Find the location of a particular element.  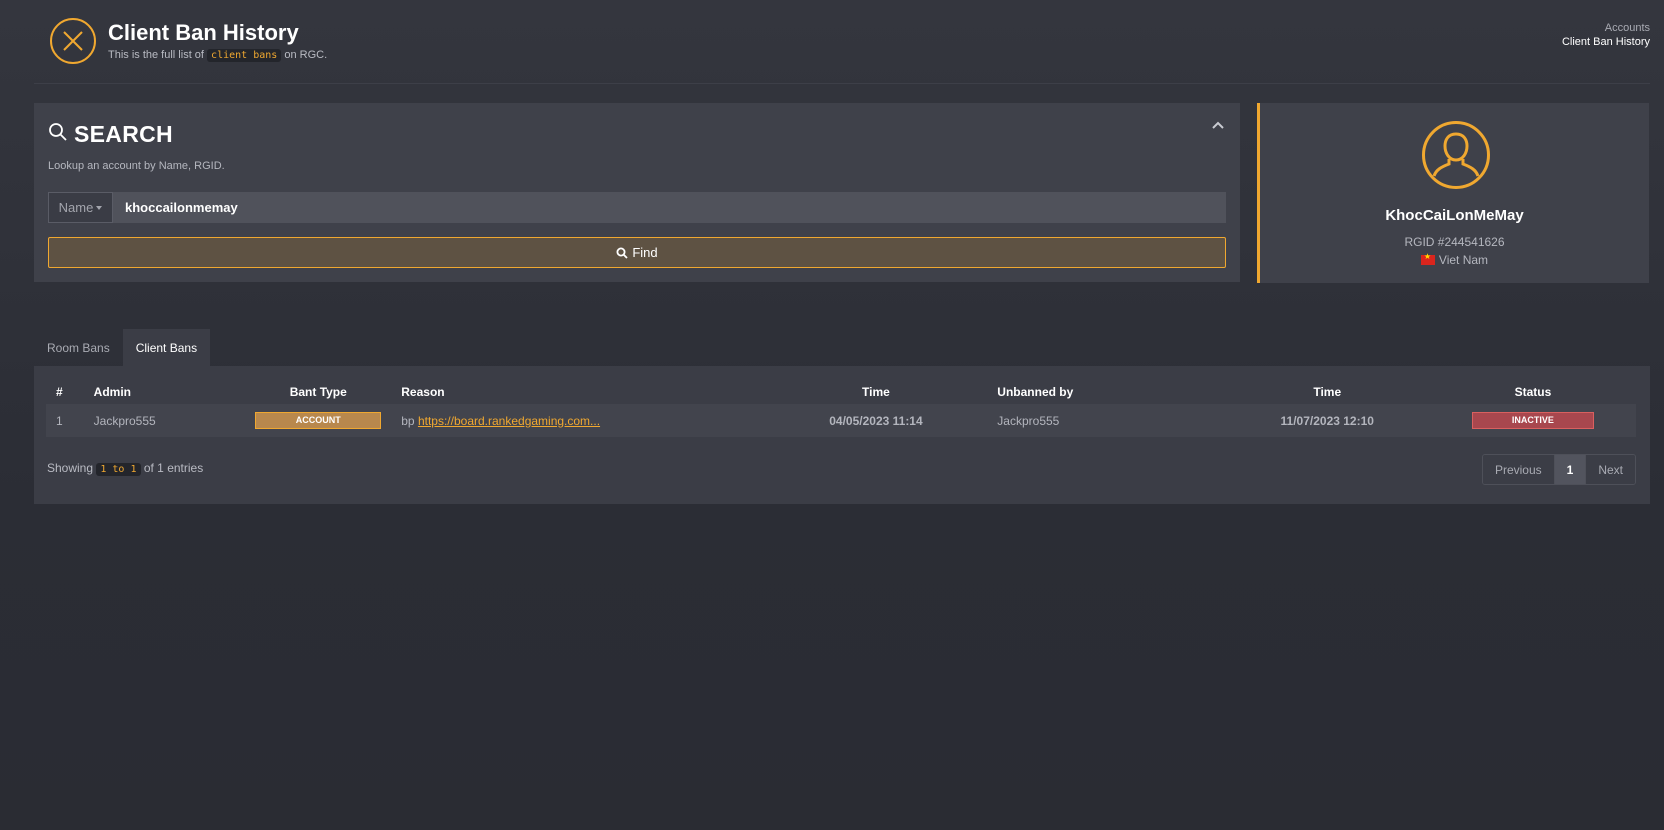

profile-country: Viet Nam is located at coordinates (1454, 259).